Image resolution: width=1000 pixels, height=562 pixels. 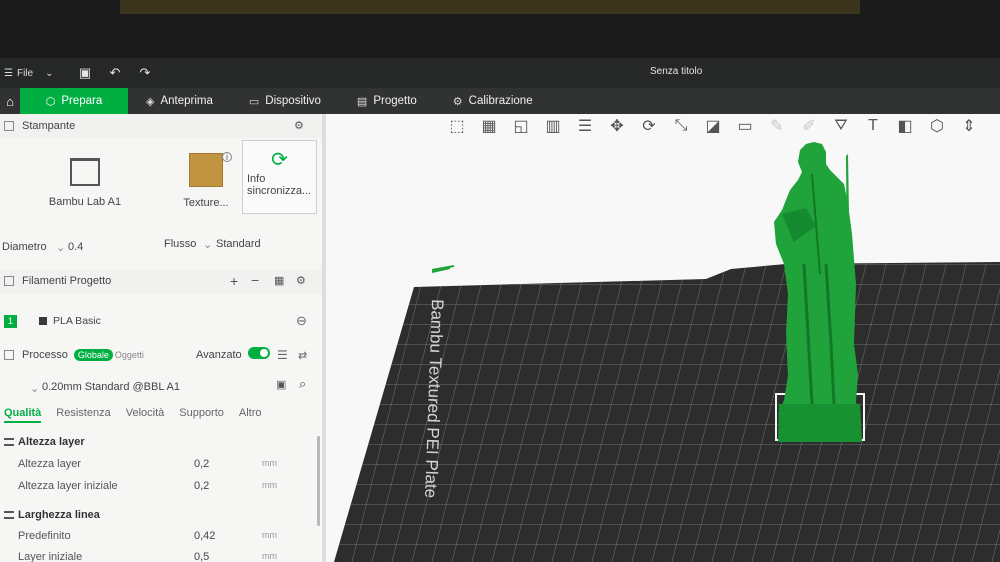 I want to click on save-icon: ▣, so click(x=85, y=73).